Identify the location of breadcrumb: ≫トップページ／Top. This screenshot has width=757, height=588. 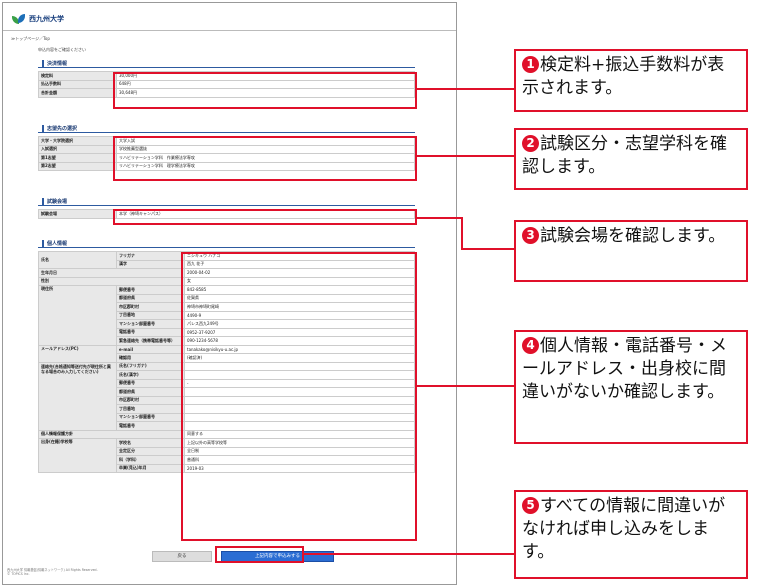
(30, 39).